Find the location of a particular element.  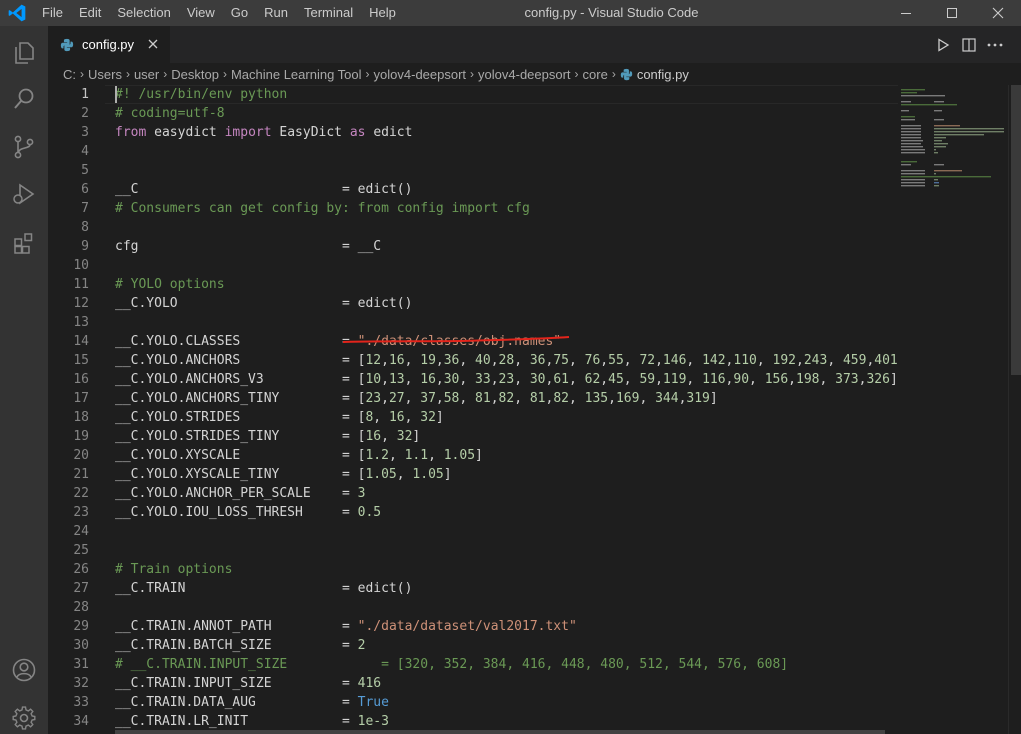

maximize-icon is located at coordinates (952, 13).